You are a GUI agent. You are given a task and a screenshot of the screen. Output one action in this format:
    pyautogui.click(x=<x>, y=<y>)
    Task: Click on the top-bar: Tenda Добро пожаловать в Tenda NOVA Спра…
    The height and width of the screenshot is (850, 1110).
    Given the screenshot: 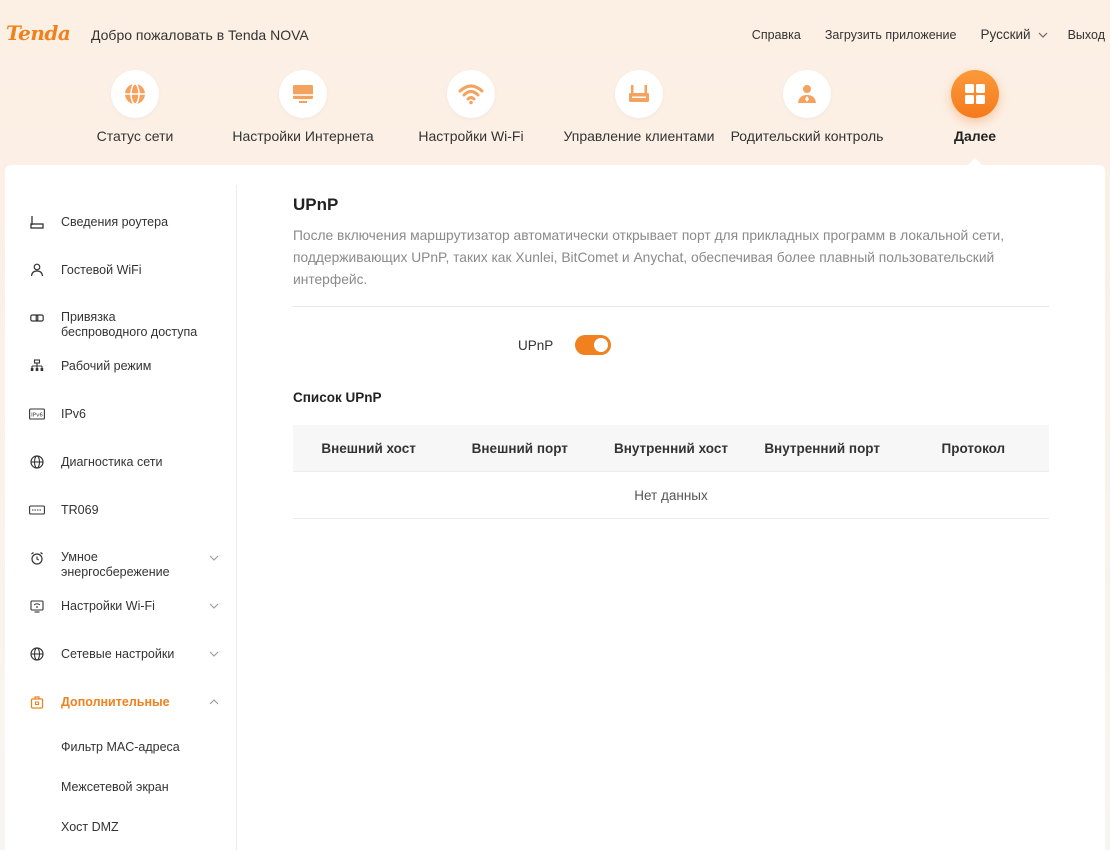 What is the action you would take?
    pyautogui.click(x=555, y=35)
    